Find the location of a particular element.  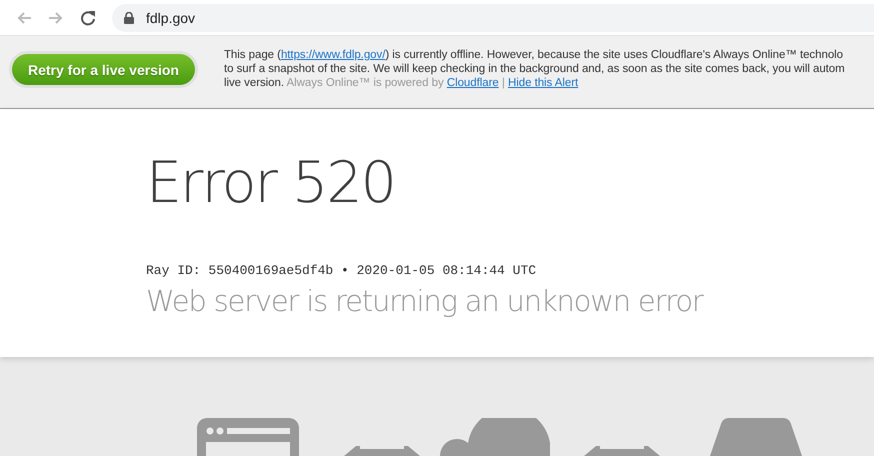

retry-button: Retry for a live version is located at coordinates (103, 69).